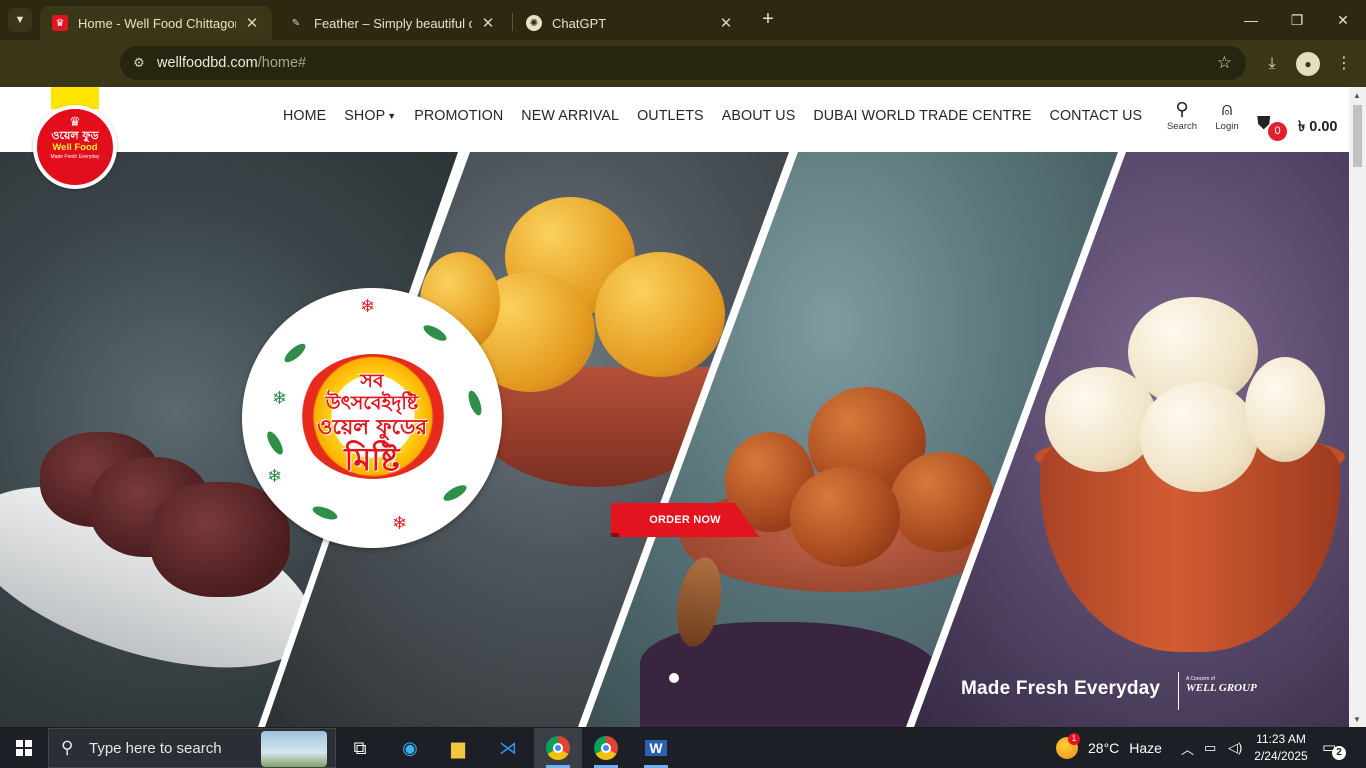 The width and height of the screenshot is (1366, 768). I want to click on taskbar-search: ⚲ Type here to search, so click(192, 748).